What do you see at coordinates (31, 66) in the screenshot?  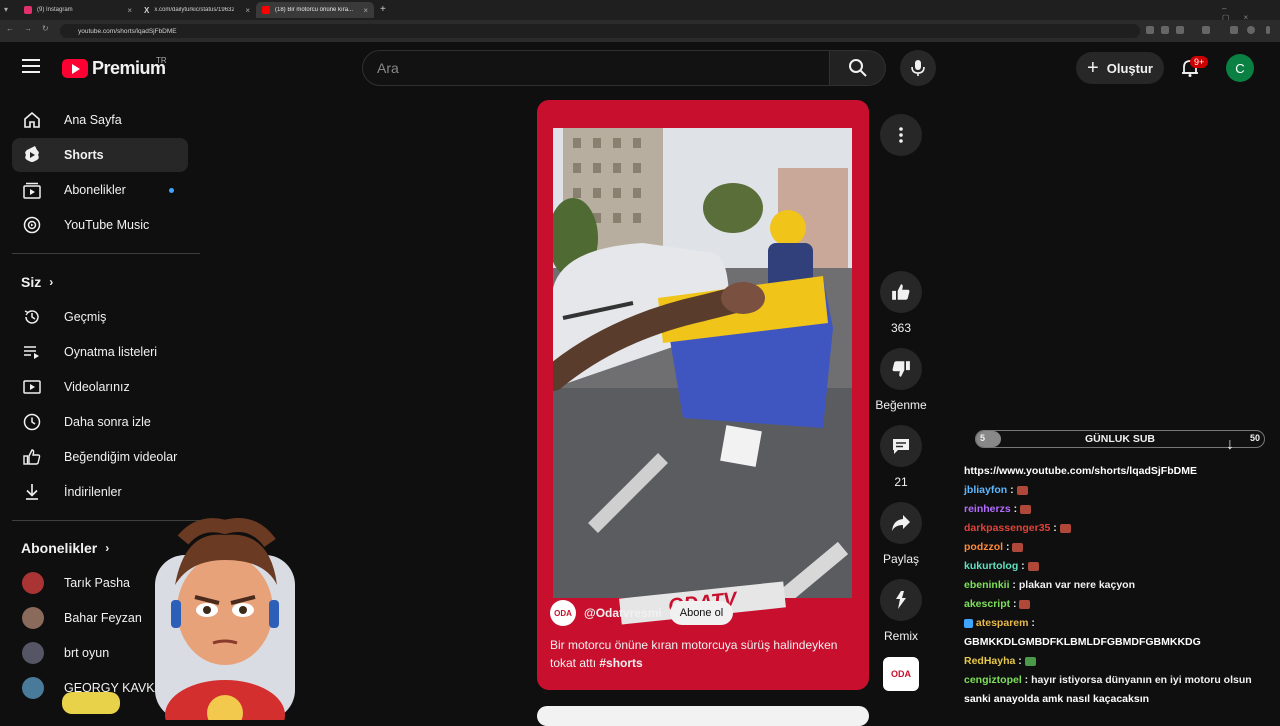 I see `hamburger-menu-icon` at bounding box center [31, 66].